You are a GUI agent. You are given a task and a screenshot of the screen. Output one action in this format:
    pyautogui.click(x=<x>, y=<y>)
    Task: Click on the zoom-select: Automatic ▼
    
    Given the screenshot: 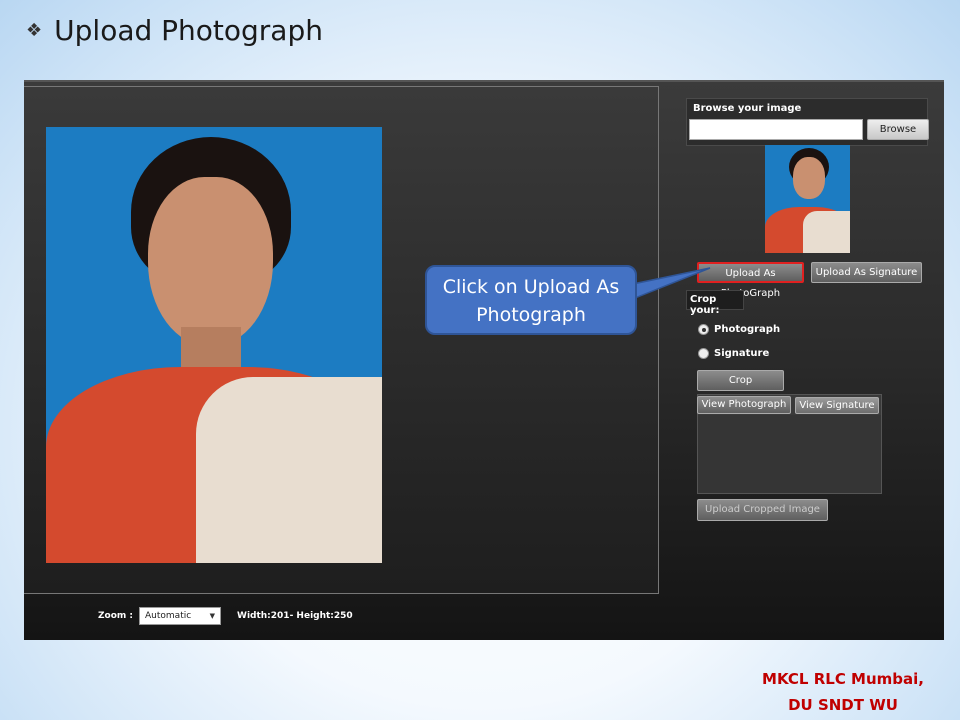 What is the action you would take?
    pyautogui.click(x=180, y=616)
    